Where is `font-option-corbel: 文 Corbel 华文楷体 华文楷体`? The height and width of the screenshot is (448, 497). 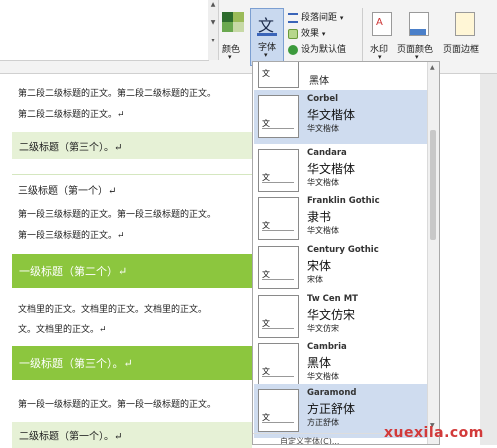
font-option-corbel: 文 Corbel 华文楷体 华文楷体 is located at coordinates (341, 117).